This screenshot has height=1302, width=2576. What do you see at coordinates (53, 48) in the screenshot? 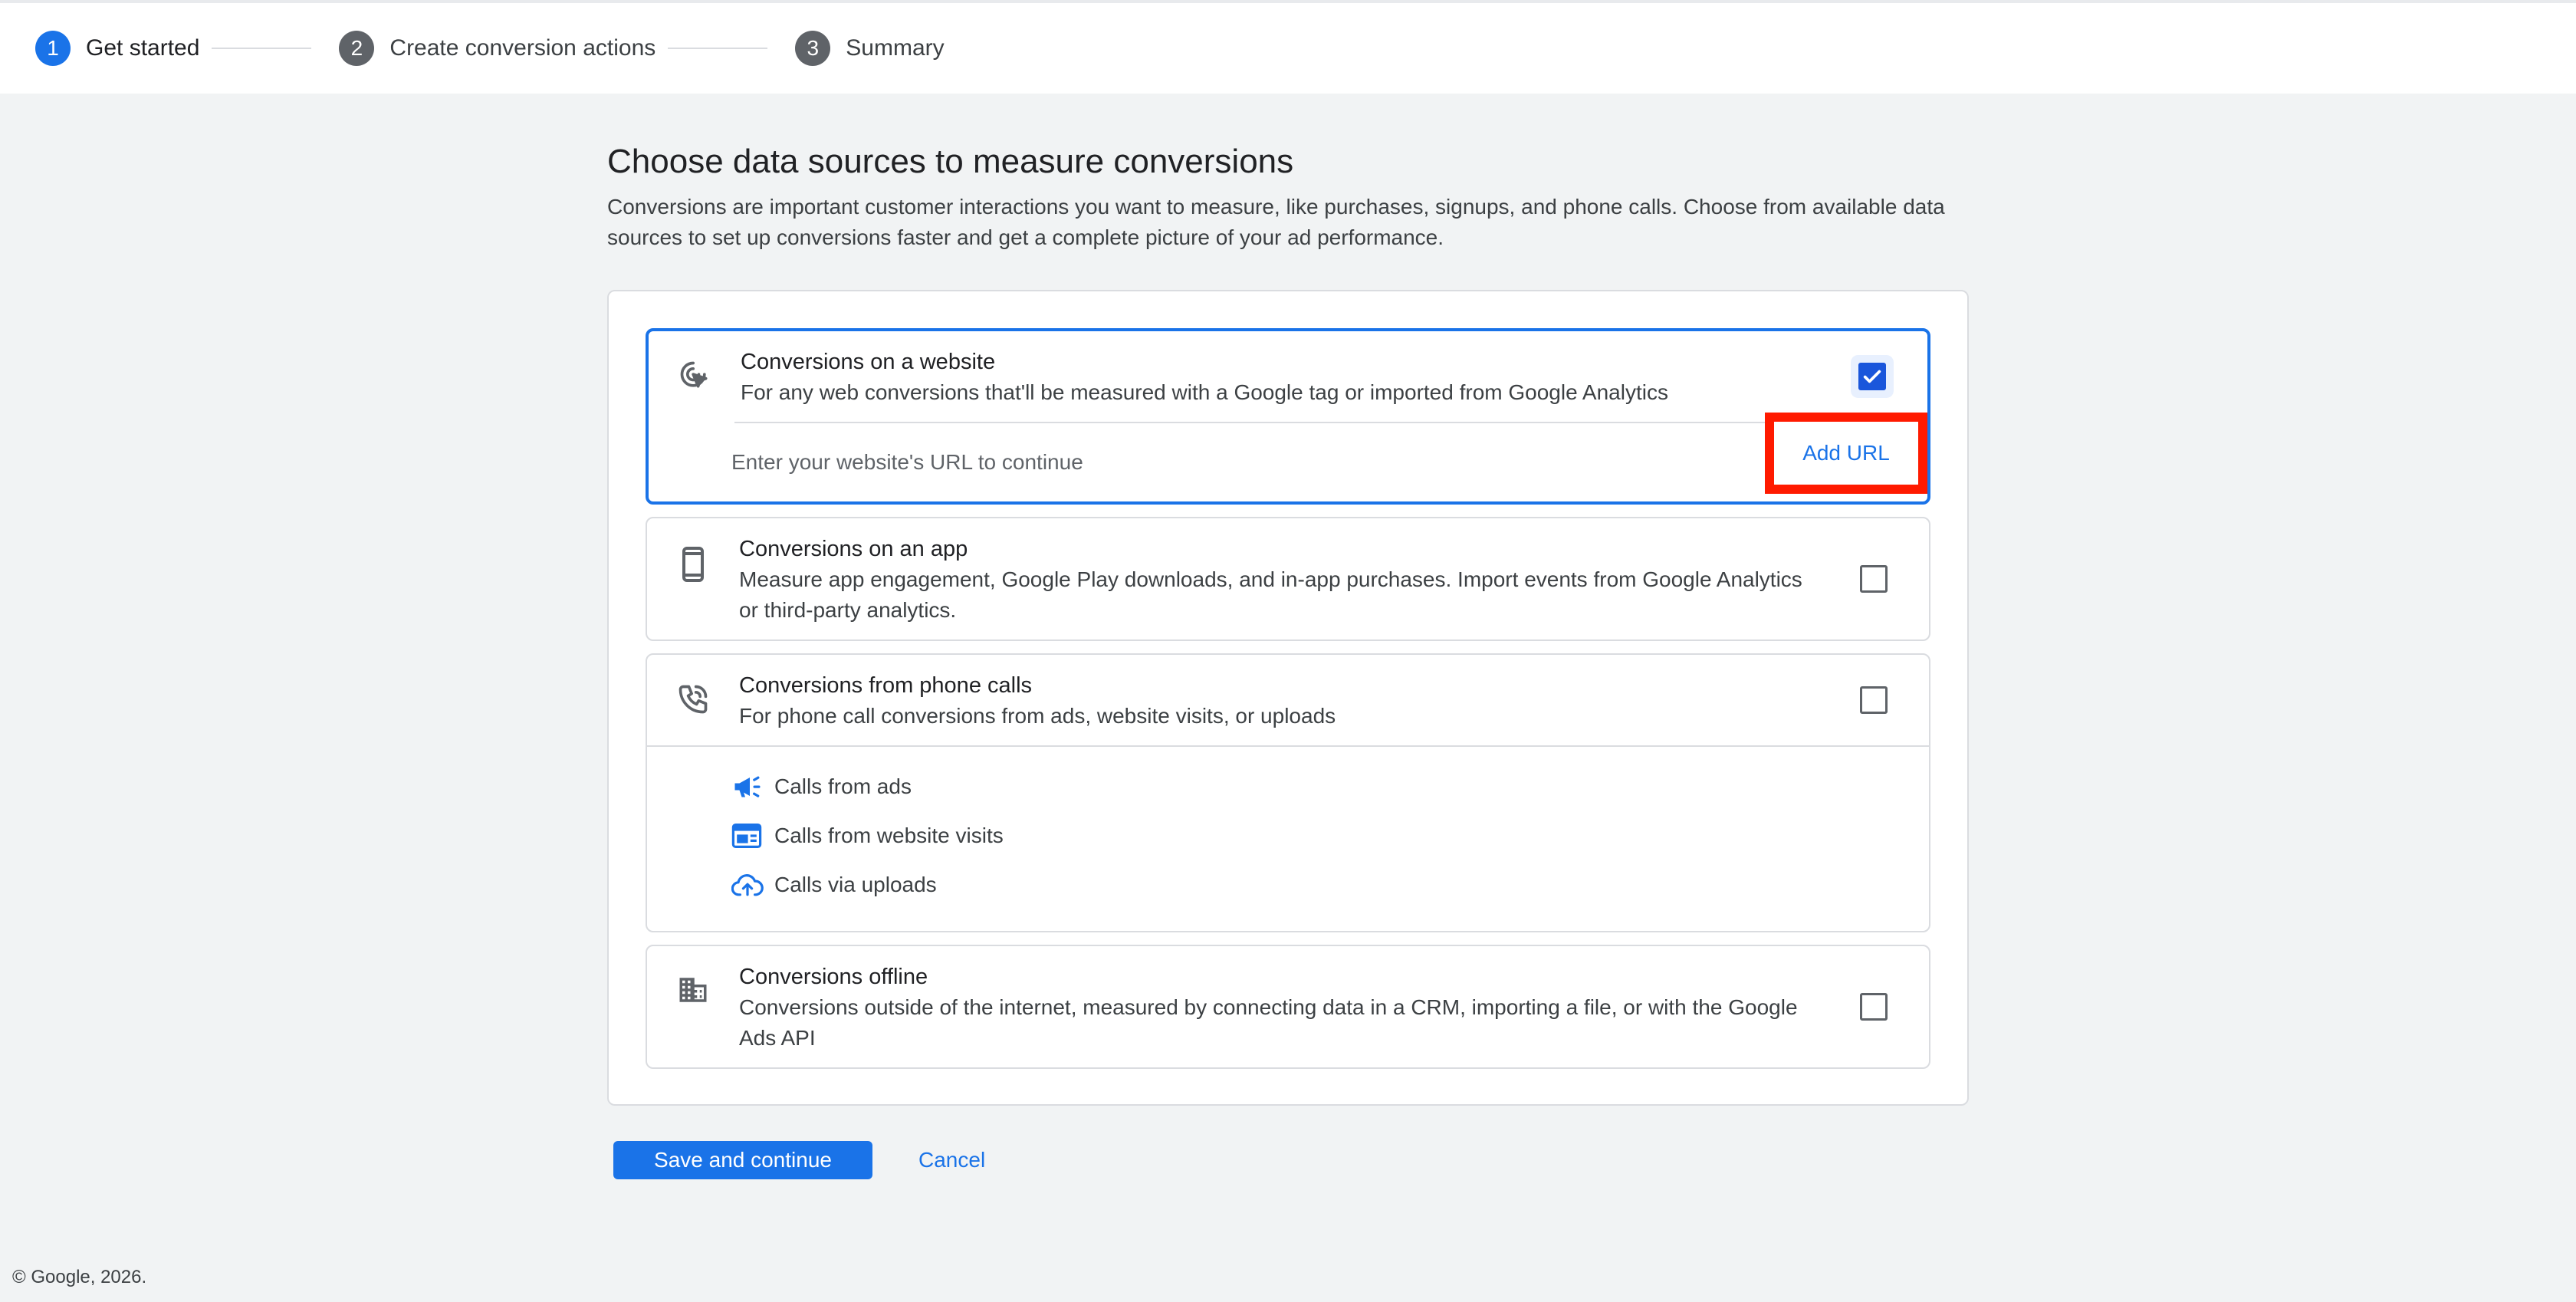
I see `step-number: 1` at bounding box center [53, 48].